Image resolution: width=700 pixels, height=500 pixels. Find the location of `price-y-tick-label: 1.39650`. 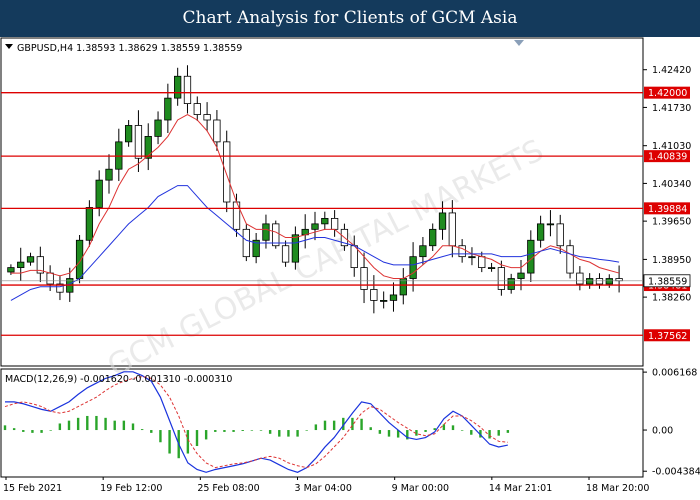

price-y-tick-label: 1.39650 is located at coordinates (671, 222).